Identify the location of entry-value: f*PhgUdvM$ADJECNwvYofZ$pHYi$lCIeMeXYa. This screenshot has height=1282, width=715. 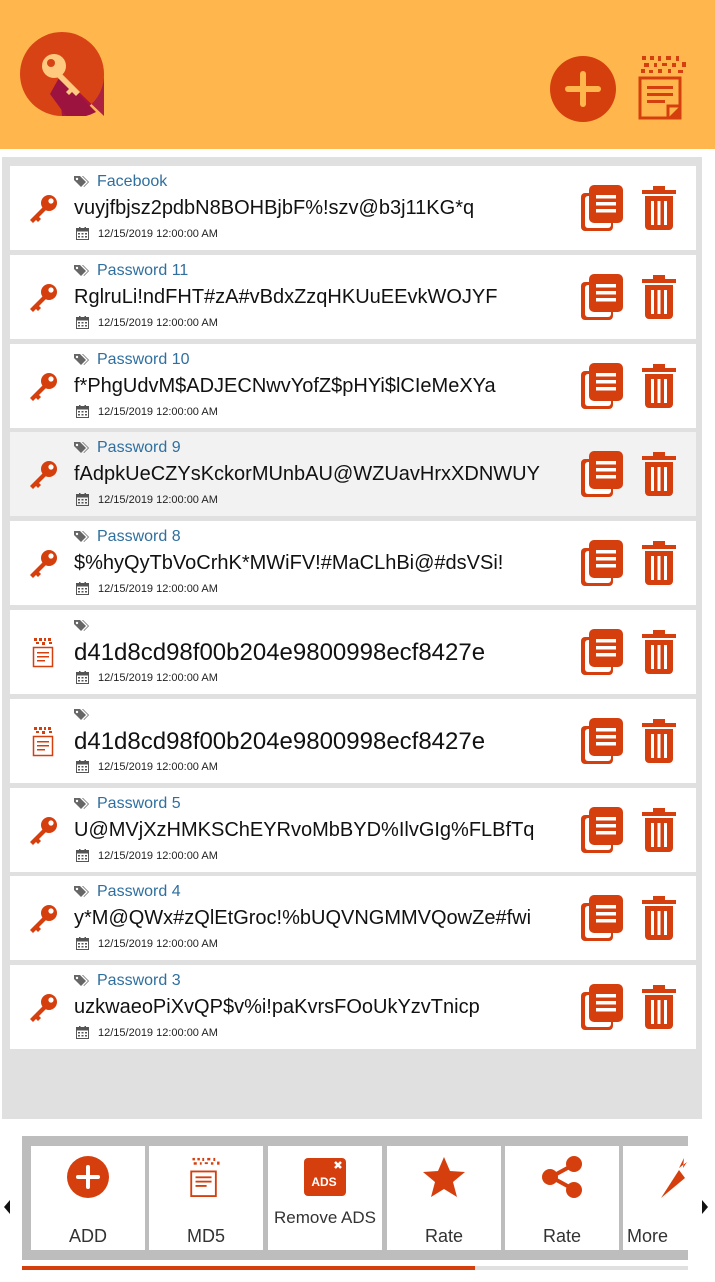
(285, 386).